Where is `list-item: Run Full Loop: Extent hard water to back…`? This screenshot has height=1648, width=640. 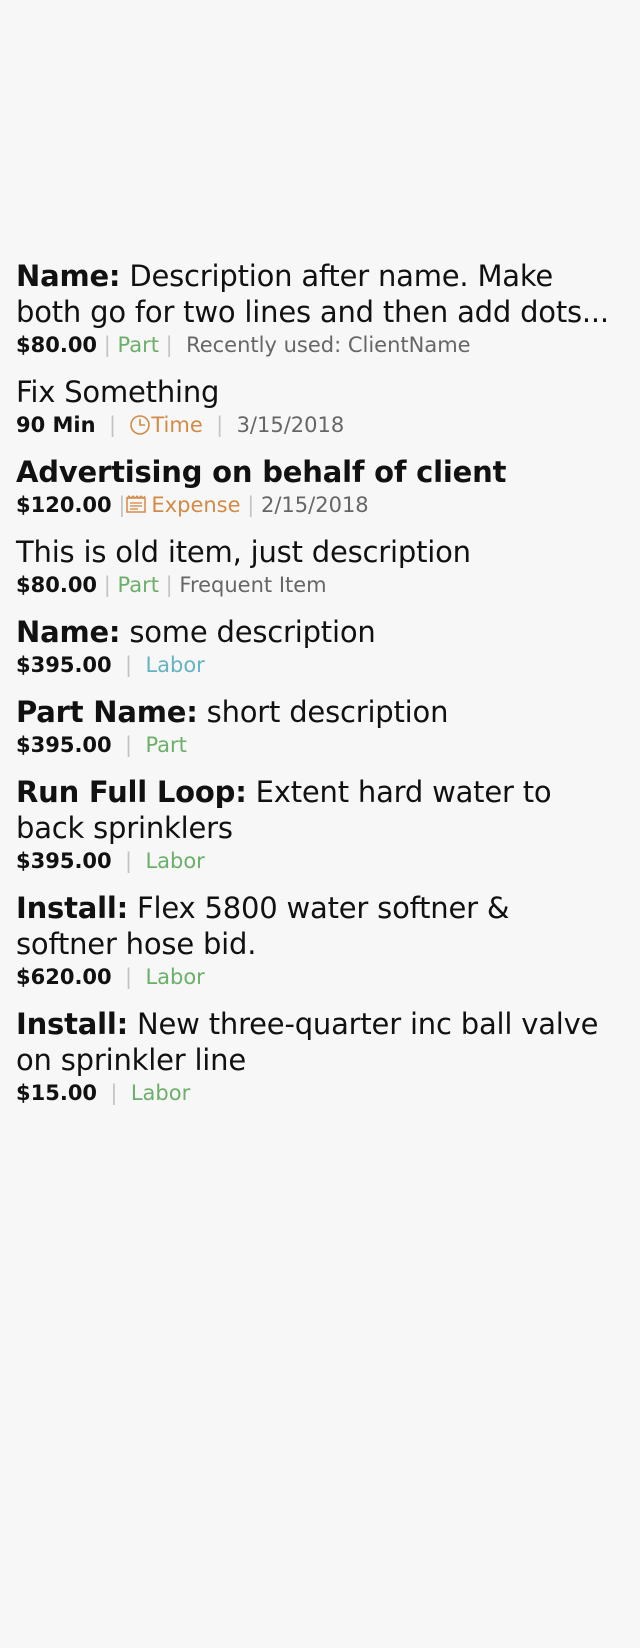
list-item: Run Full Loop: Extent hard water to back… is located at coordinates (316, 825).